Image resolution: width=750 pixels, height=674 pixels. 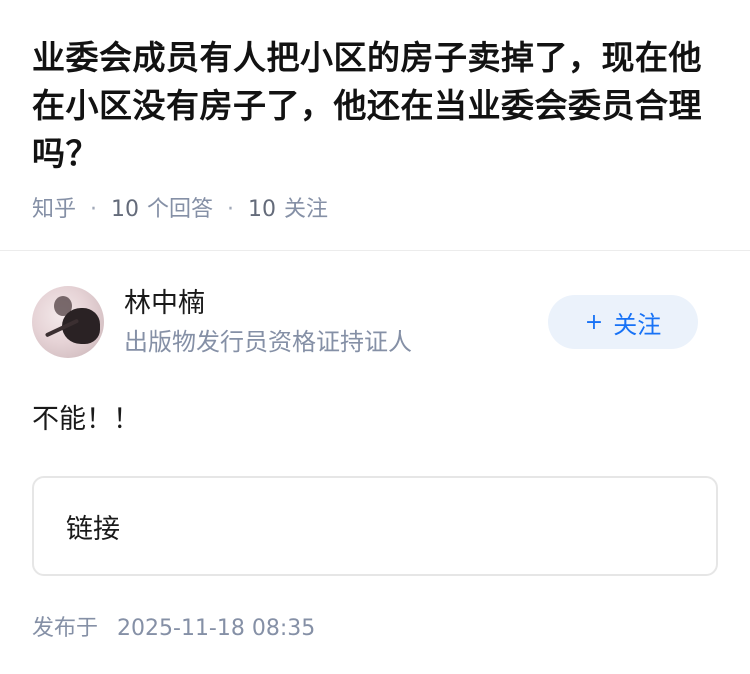 What do you see at coordinates (268, 342) in the screenshot?
I see `author-bio: 出版物发行员资格证持证人` at bounding box center [268, 342].